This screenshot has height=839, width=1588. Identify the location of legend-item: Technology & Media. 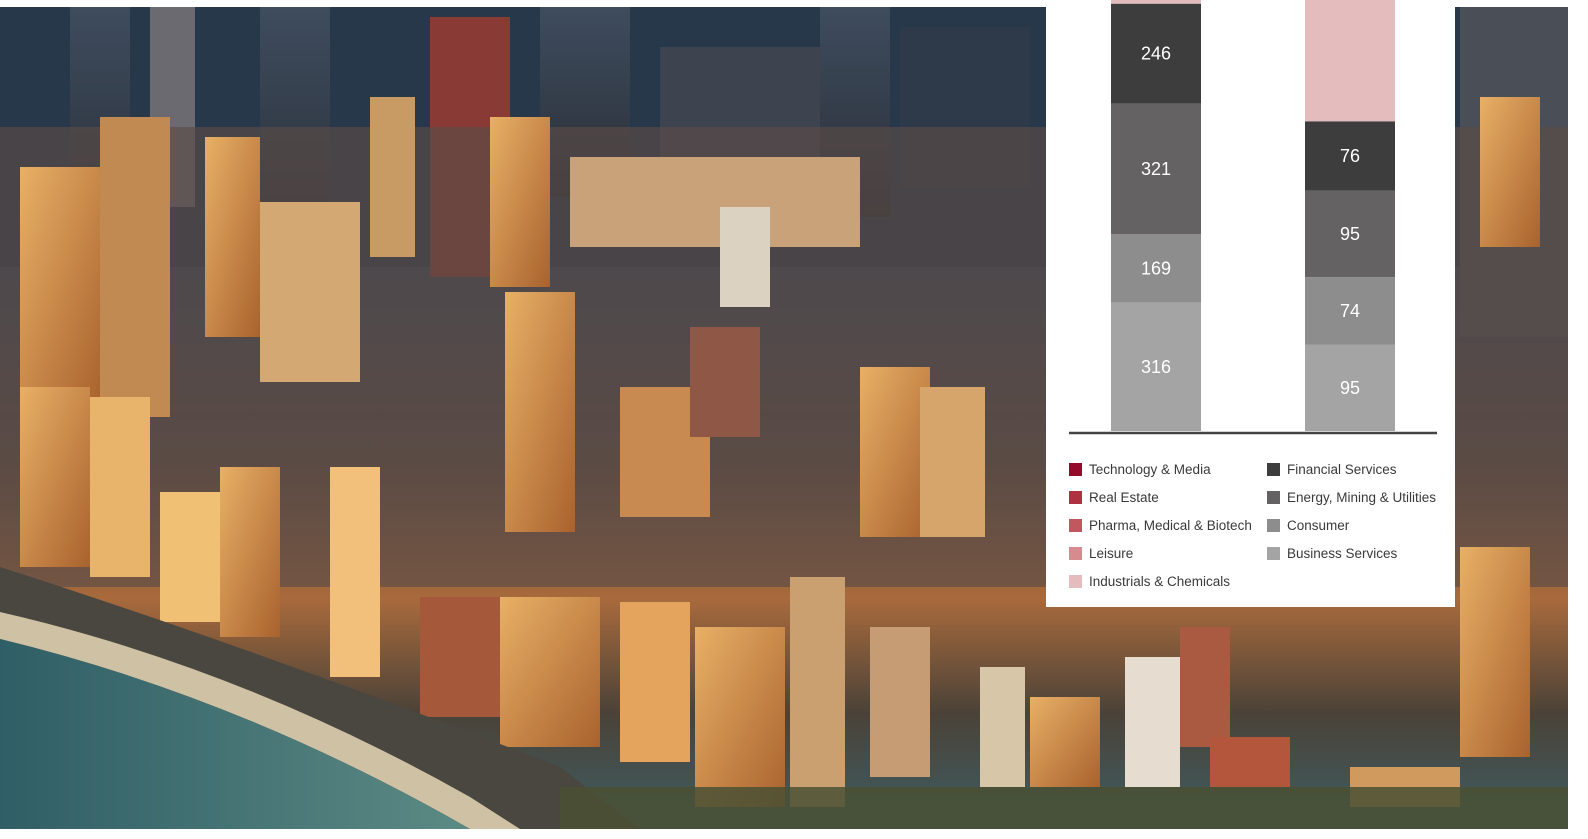
(1160, 470).